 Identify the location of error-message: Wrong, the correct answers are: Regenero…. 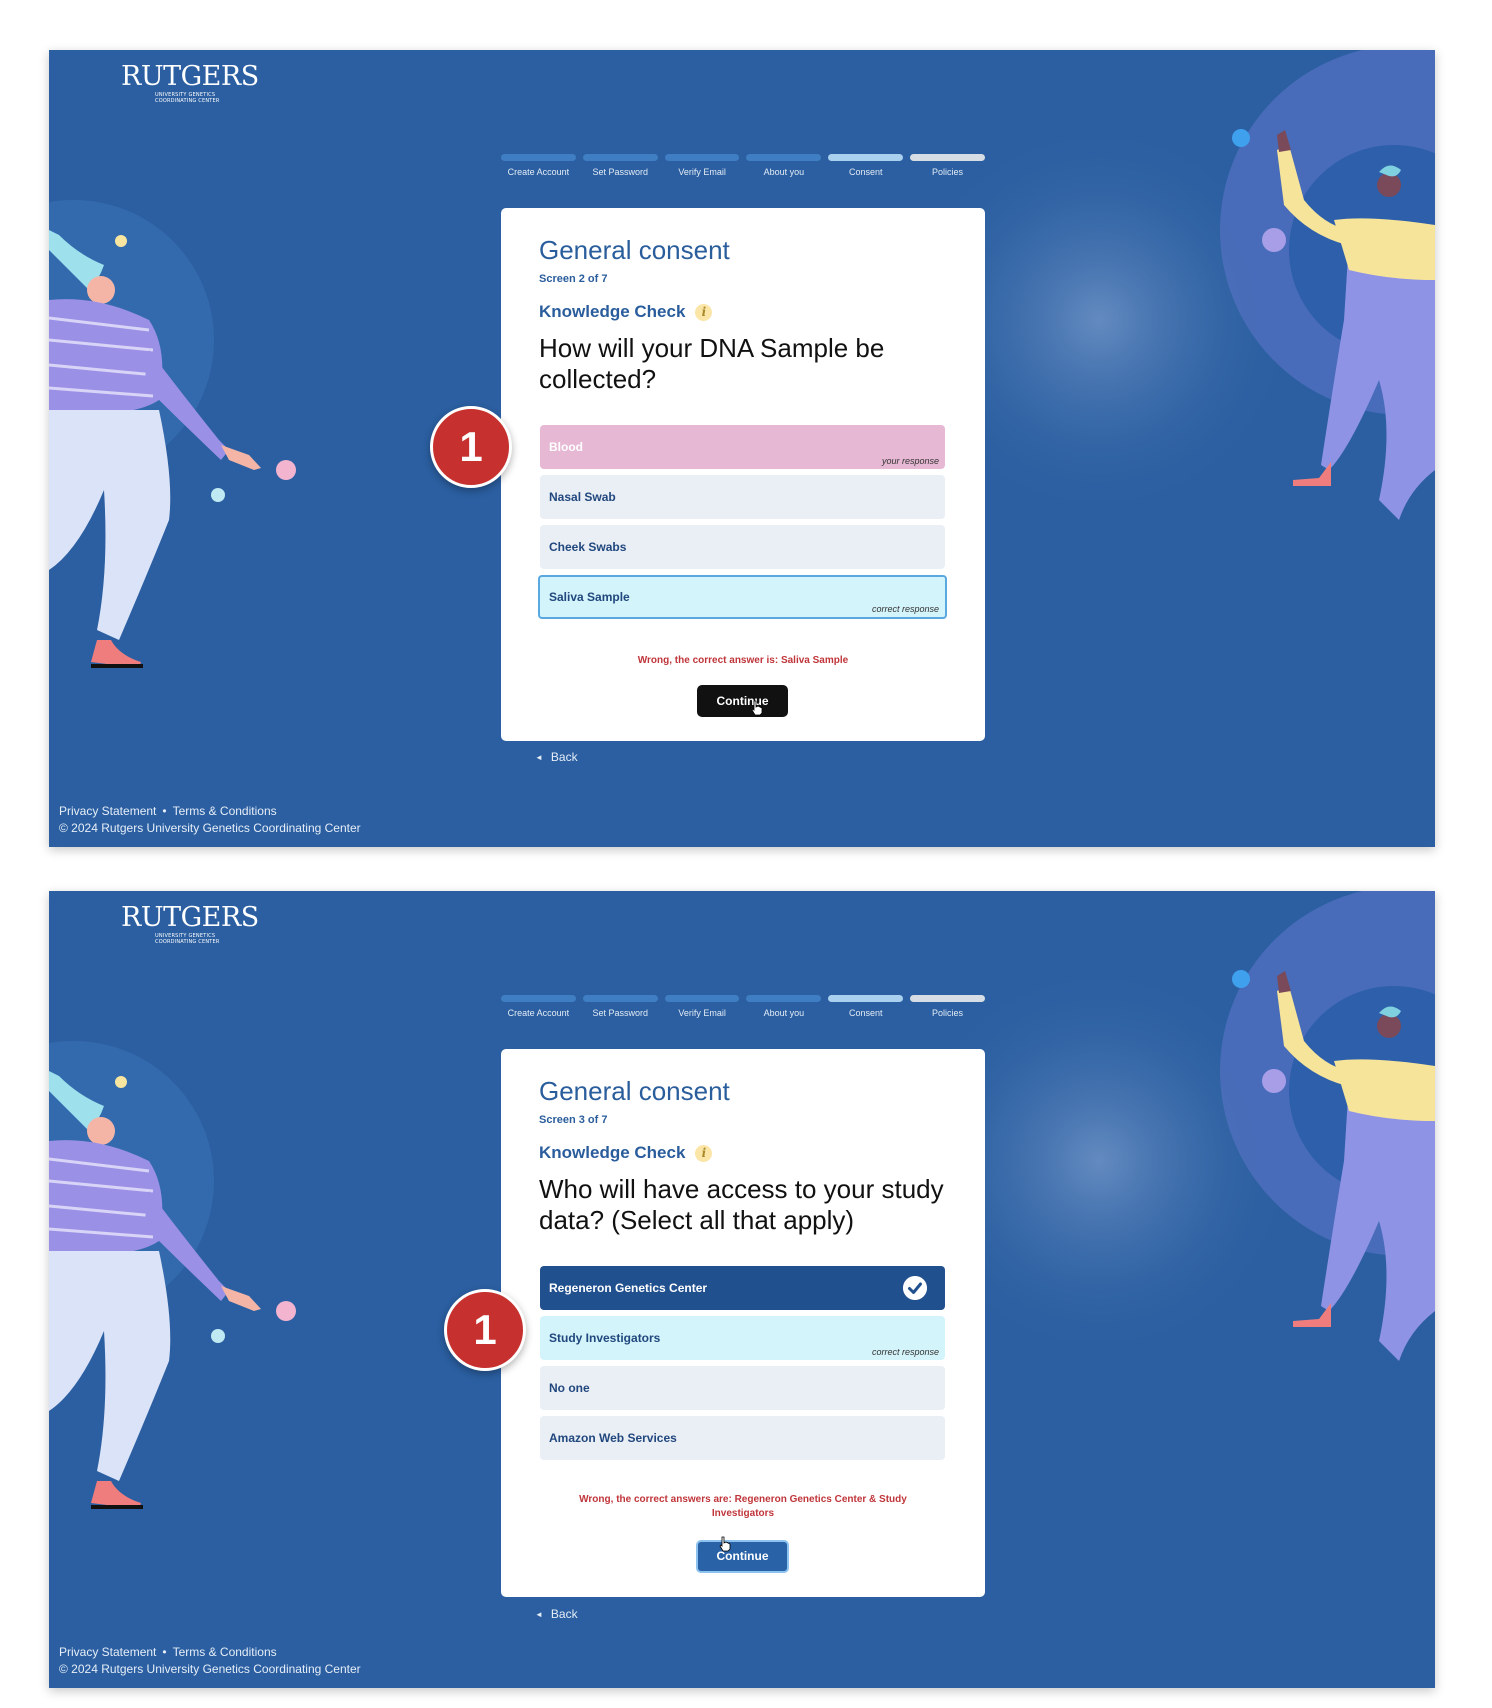
(743, 1506).